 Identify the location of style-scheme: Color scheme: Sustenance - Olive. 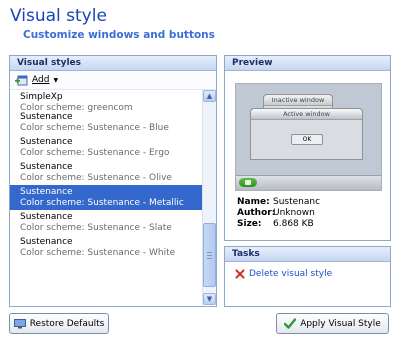
(96, 178).